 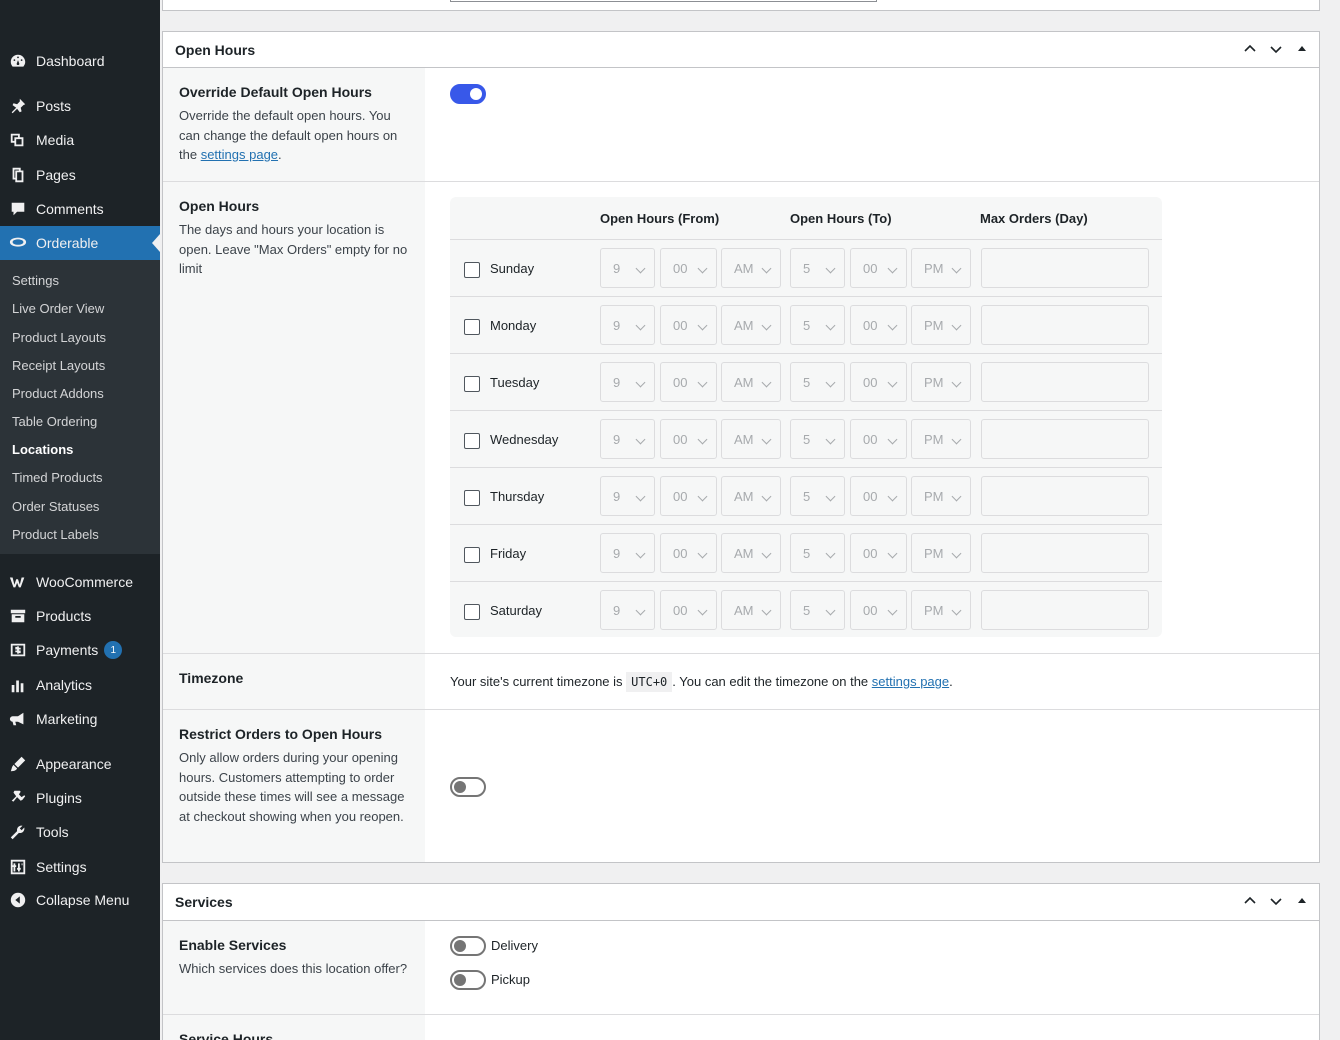 I want to click on override-toggle, so click(x=468, y=94).